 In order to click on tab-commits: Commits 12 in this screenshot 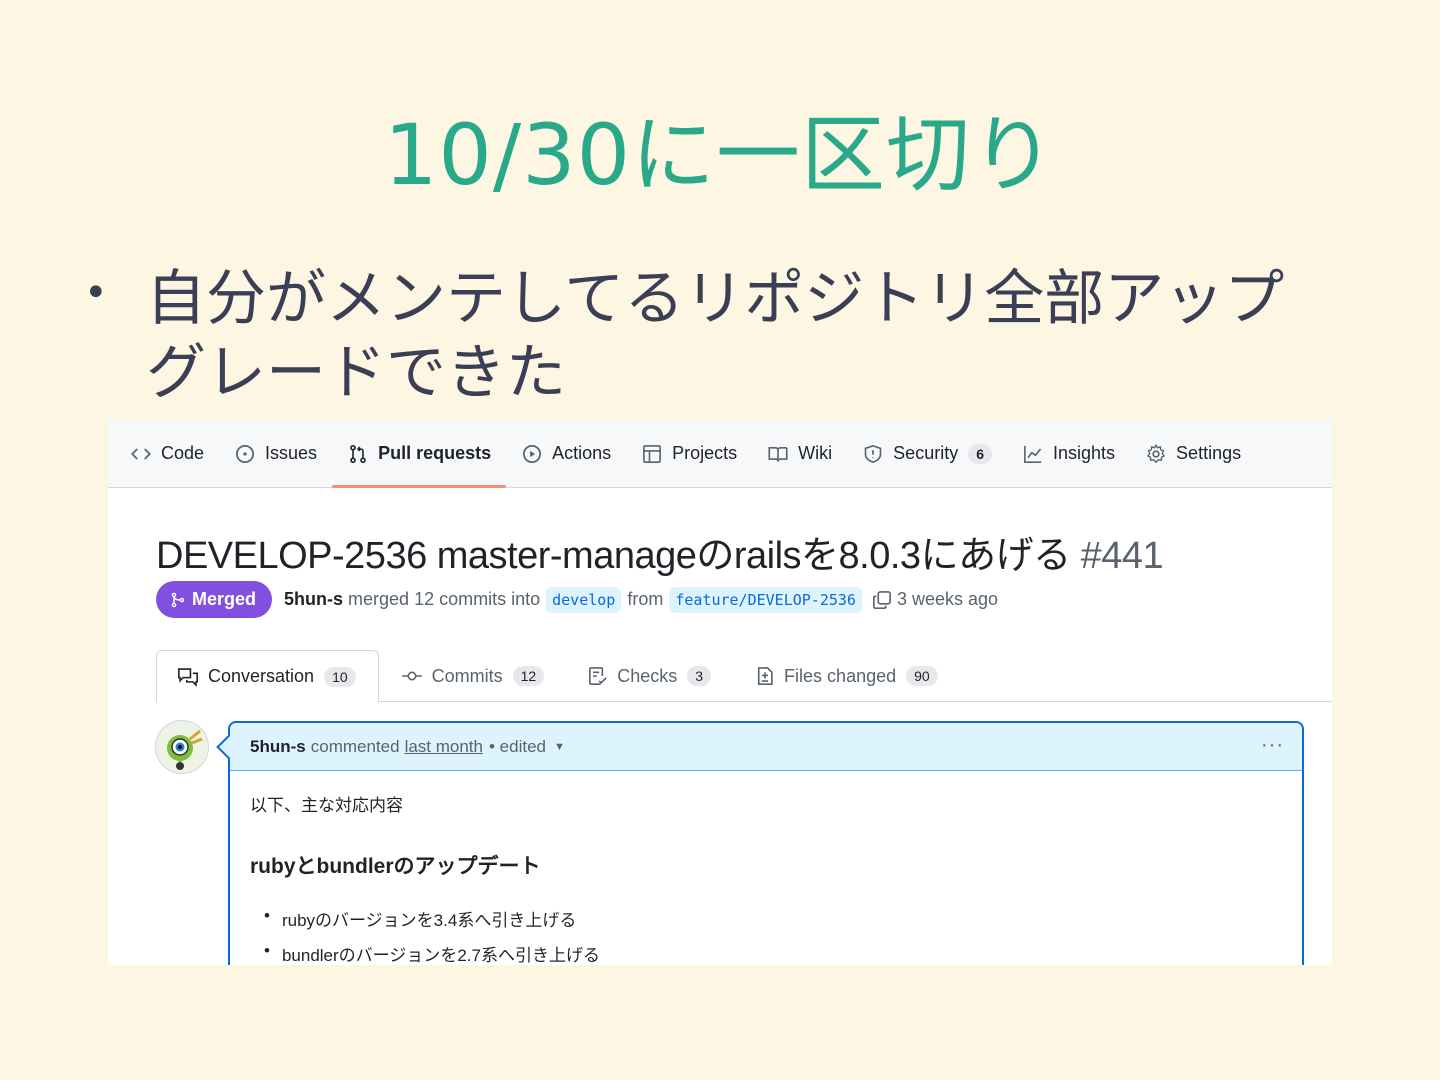, I will do `click(473, 676)`.